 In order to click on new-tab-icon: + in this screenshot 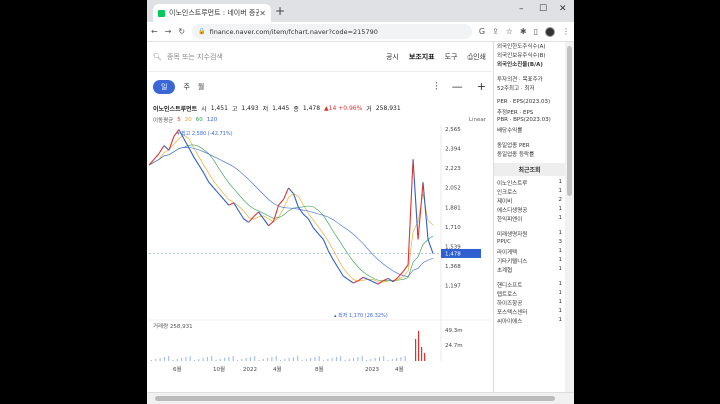, I will do `click(280, 11)`.